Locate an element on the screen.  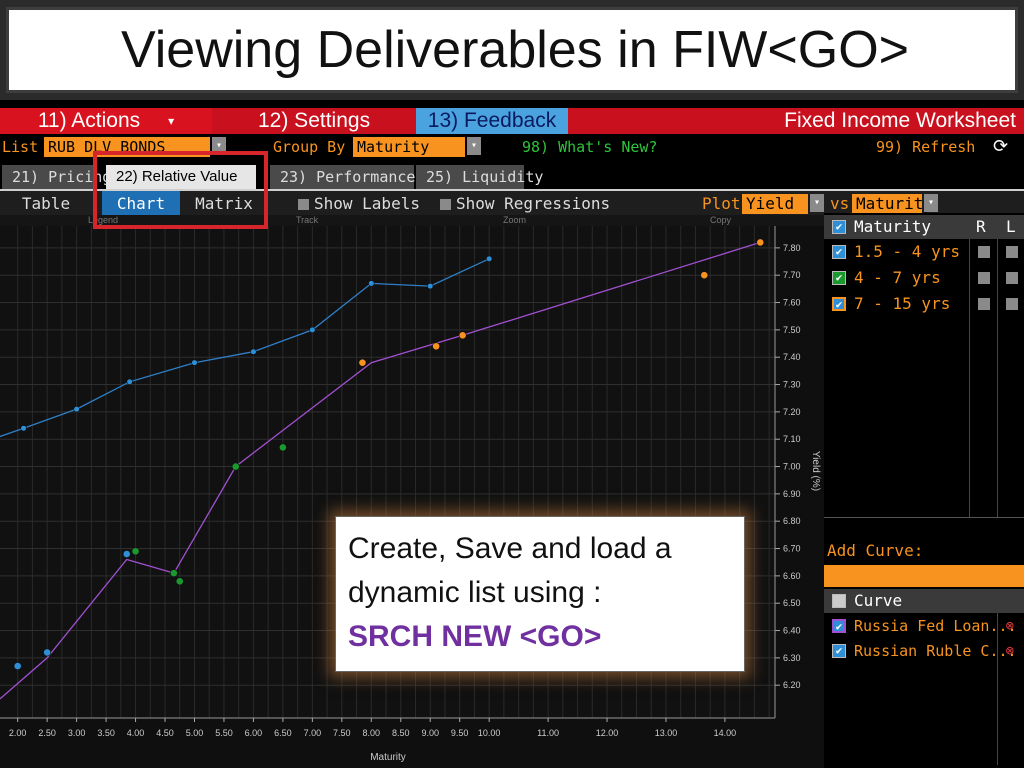
group-2-checkbox: ✔ is located at coordinates (839, 278).